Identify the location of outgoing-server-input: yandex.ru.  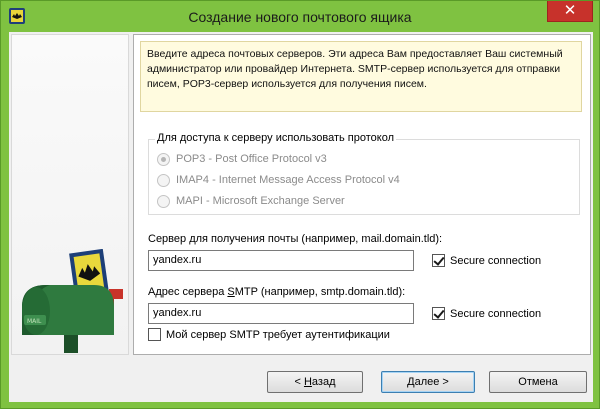
(281, 313).